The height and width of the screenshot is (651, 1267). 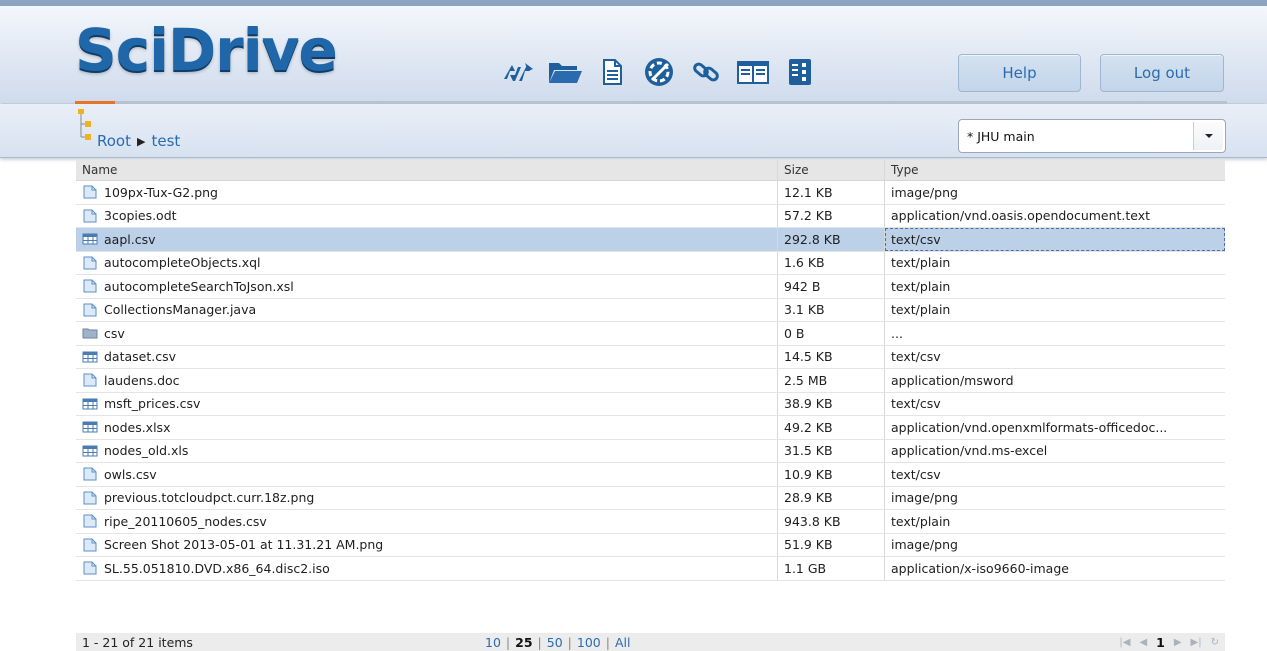 What do you see at coordinates (114, 141) in the screenshot?
I see `breadcrumb-root: Root` at bounding box center [114, 141].